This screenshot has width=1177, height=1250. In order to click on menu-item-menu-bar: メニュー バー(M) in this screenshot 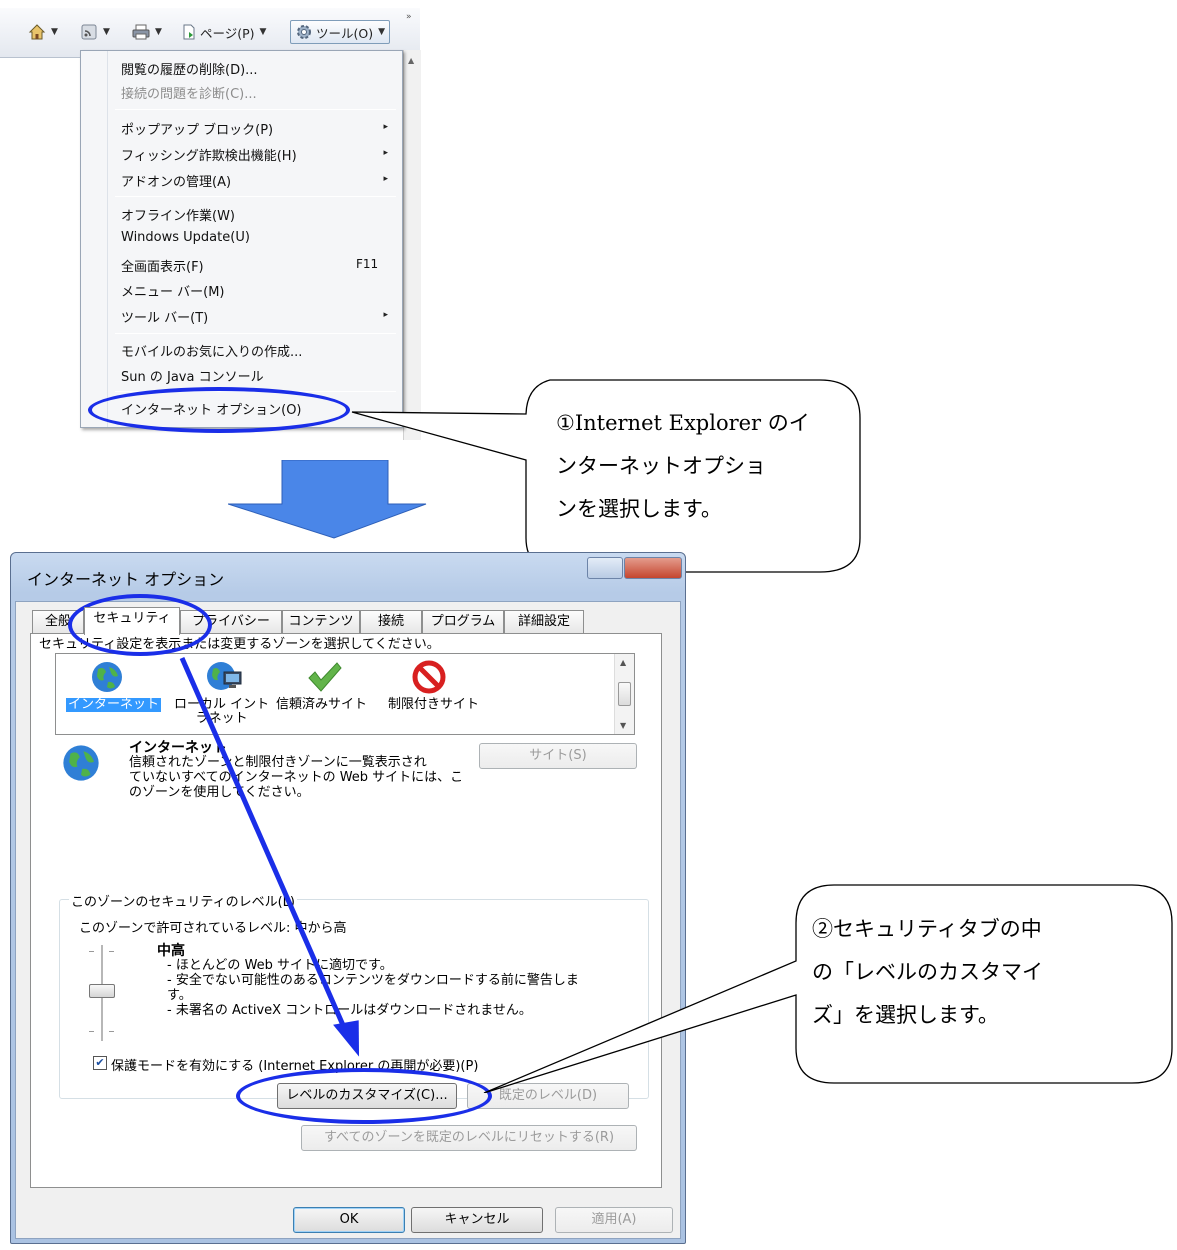, I will do `click(173, 290)`.